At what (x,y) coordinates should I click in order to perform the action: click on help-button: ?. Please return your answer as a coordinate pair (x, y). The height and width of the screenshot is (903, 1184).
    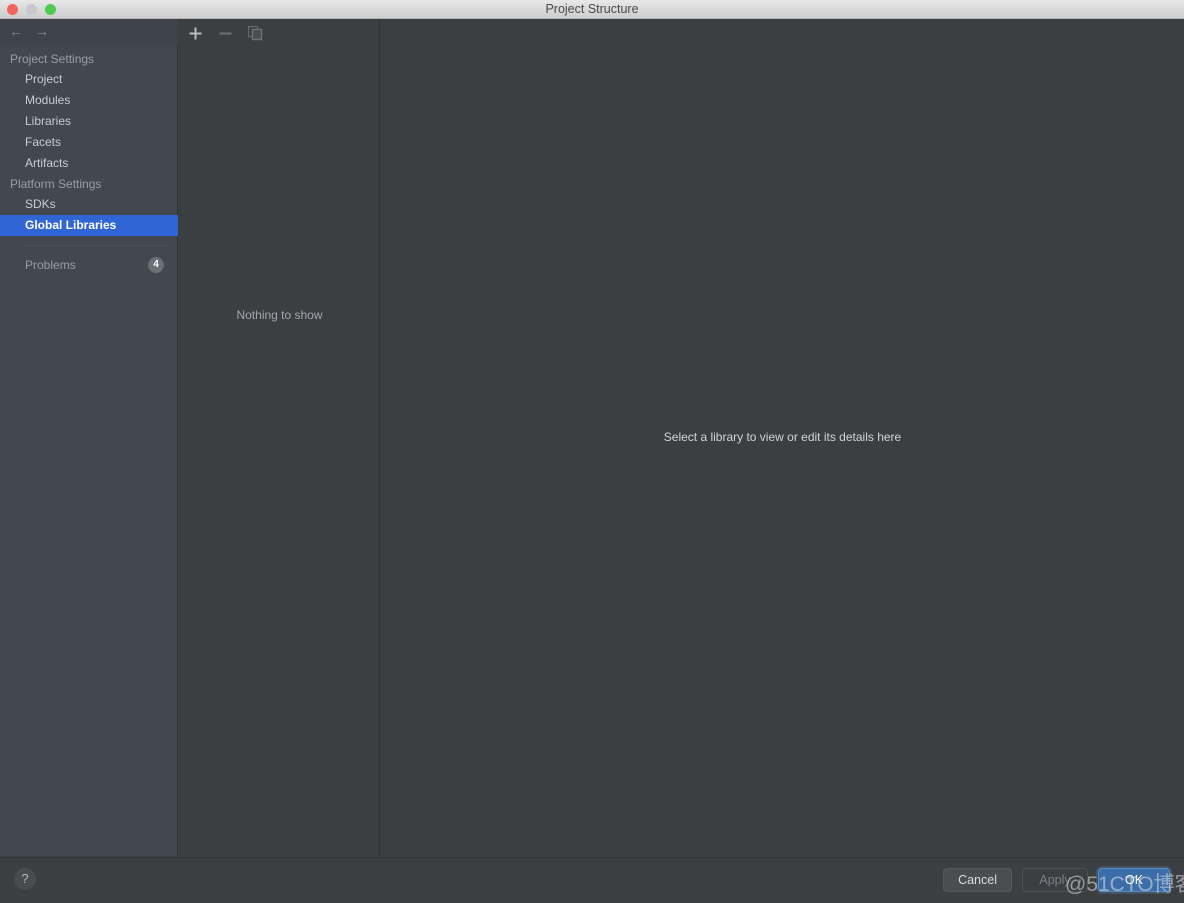
    Looking at the image, I should click on (25, 879).